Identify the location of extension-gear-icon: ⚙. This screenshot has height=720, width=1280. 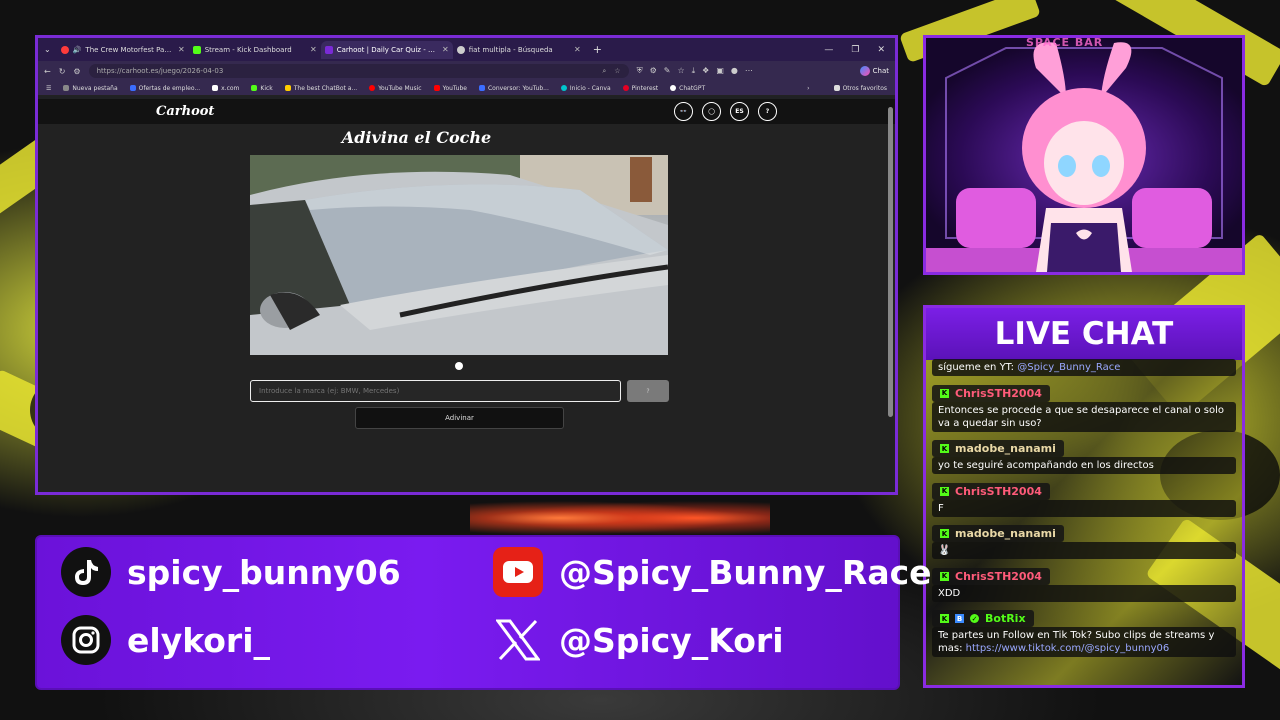
(653, 71).